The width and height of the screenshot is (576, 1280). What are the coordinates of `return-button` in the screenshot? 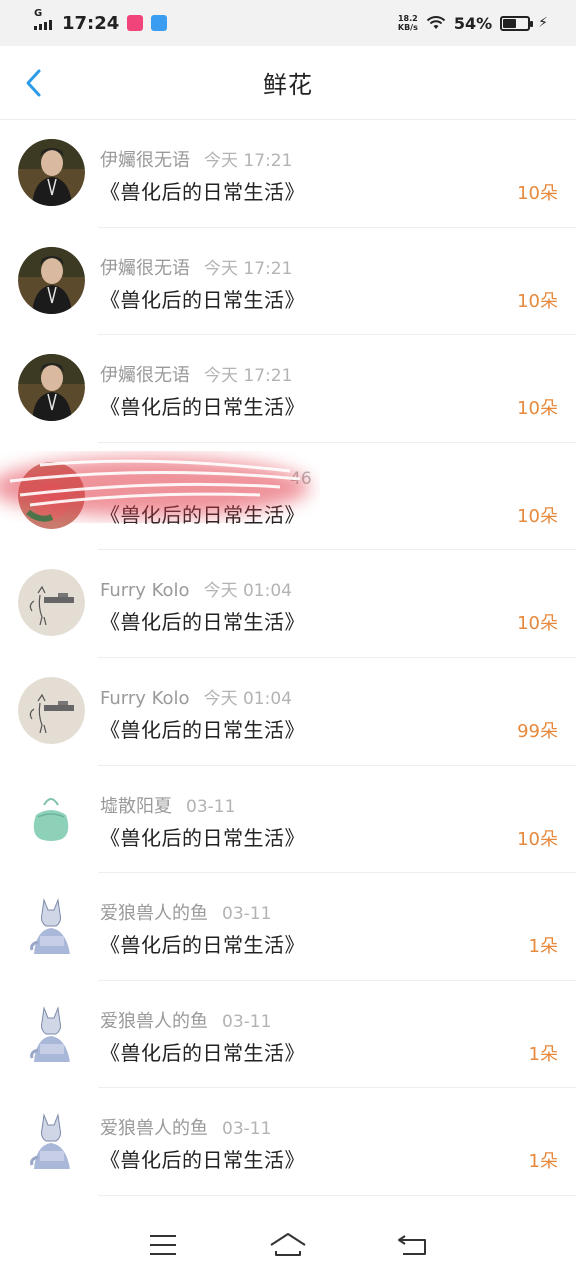 It's located at (413, 1245).